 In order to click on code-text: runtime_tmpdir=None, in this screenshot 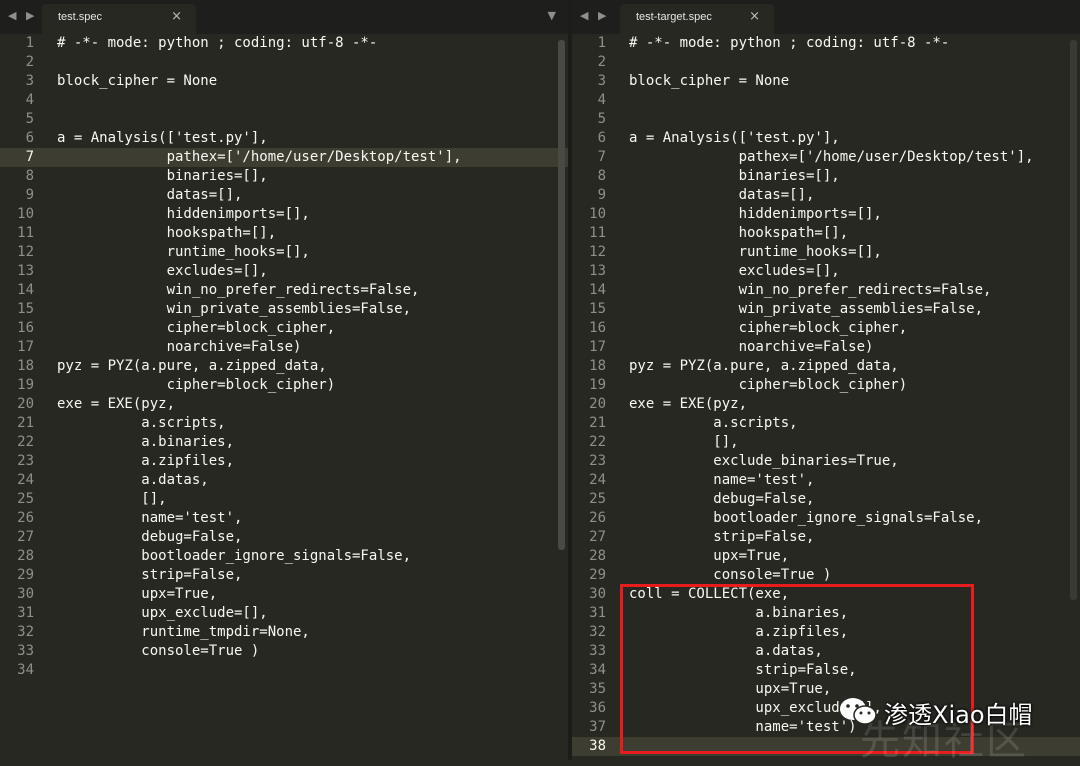, I will do `click(183, 632)`.